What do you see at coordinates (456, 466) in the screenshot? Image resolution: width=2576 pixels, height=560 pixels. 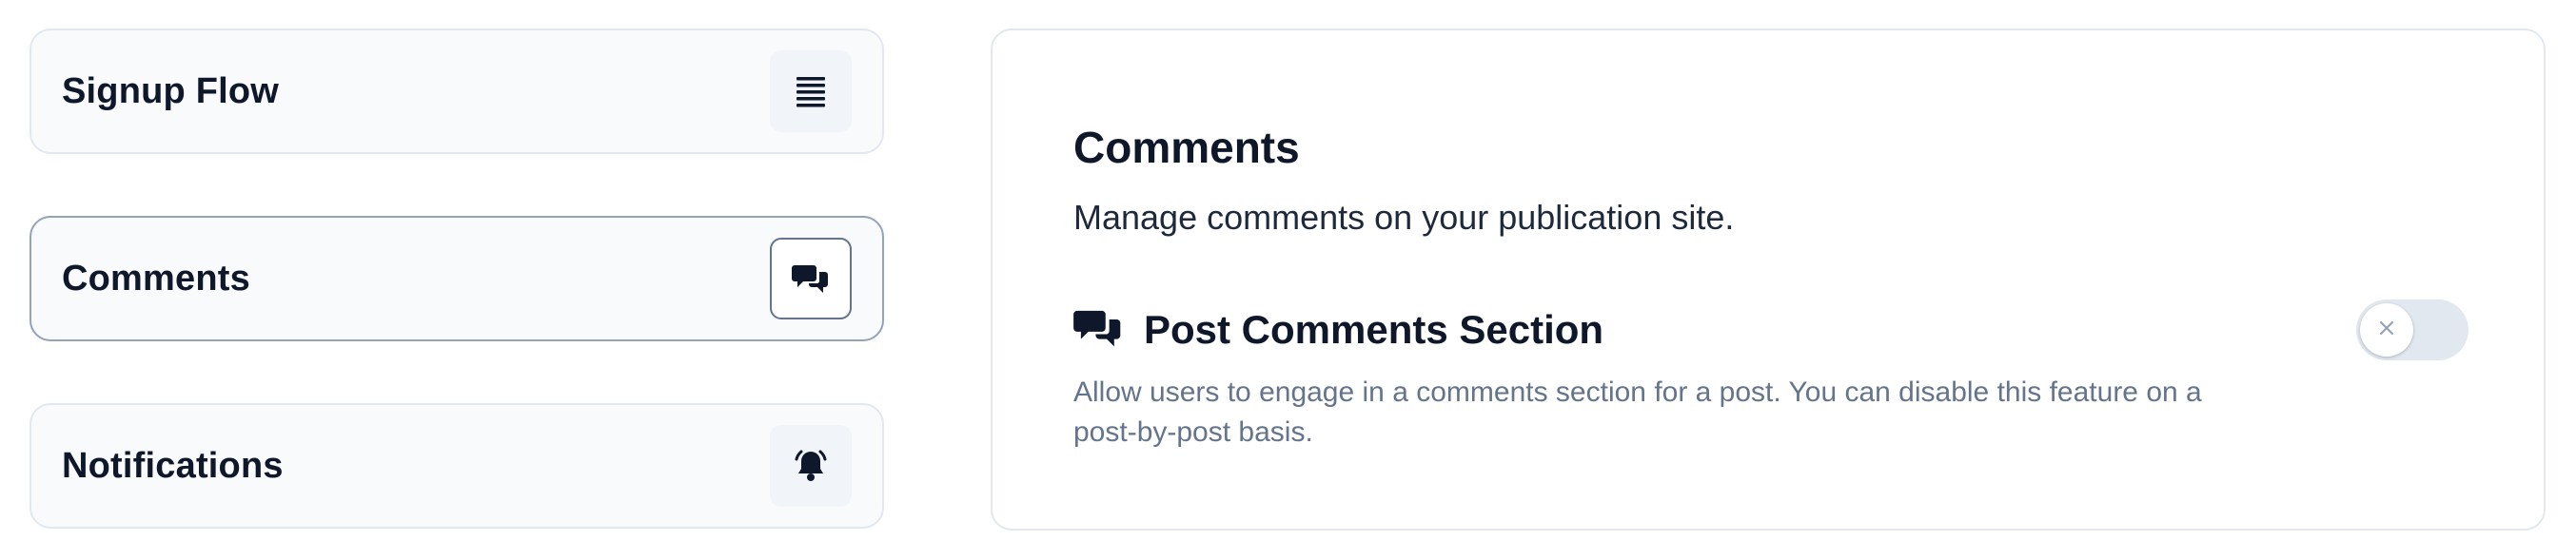 I see `sidebar-item-notifications: Notifications` at bounding box center [456, 466].